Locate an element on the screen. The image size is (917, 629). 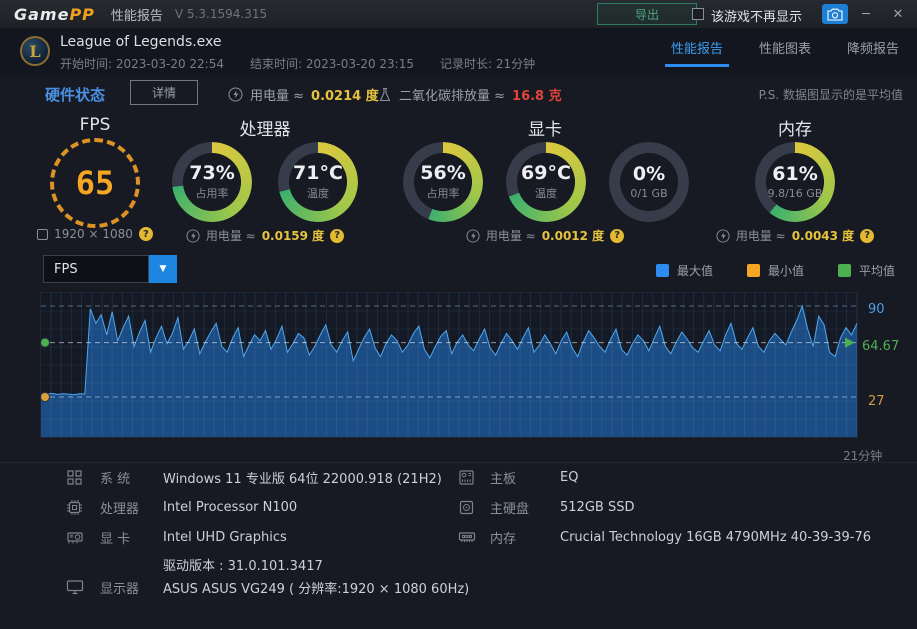
avg-marker-dot is located at coordinates (45, 342).